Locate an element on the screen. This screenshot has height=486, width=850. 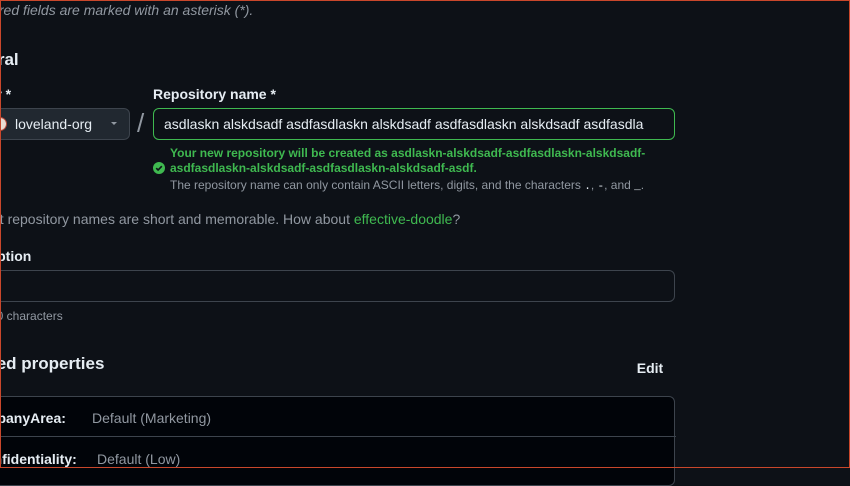
description-char-count: 50 characters is located at coordinates (31, 316).